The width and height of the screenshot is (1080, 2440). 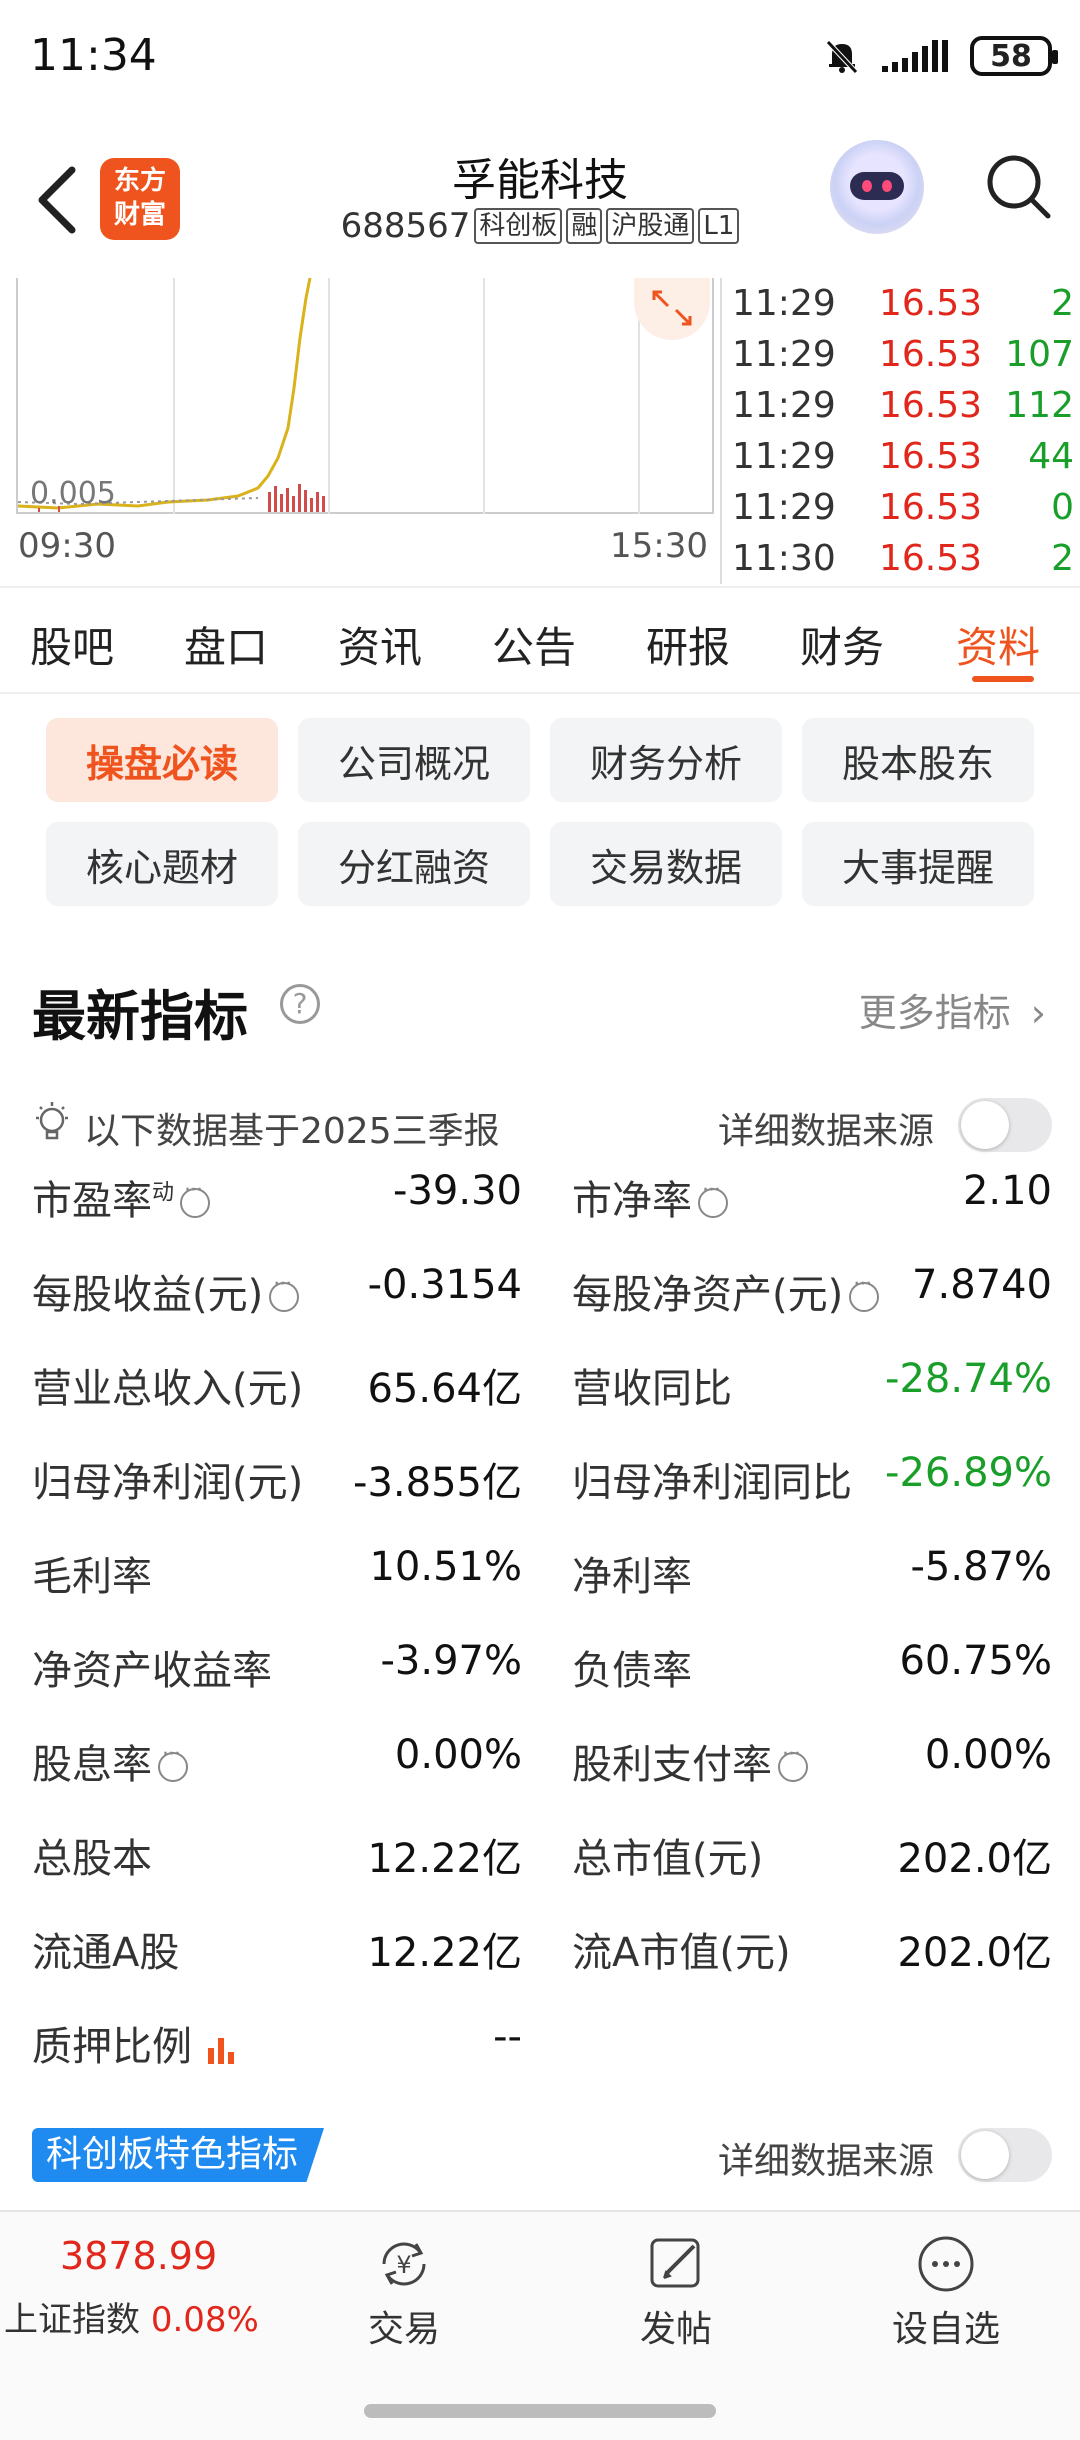 I want to click on metric-label: 每股收益(元), so click(x=166, y=1291).